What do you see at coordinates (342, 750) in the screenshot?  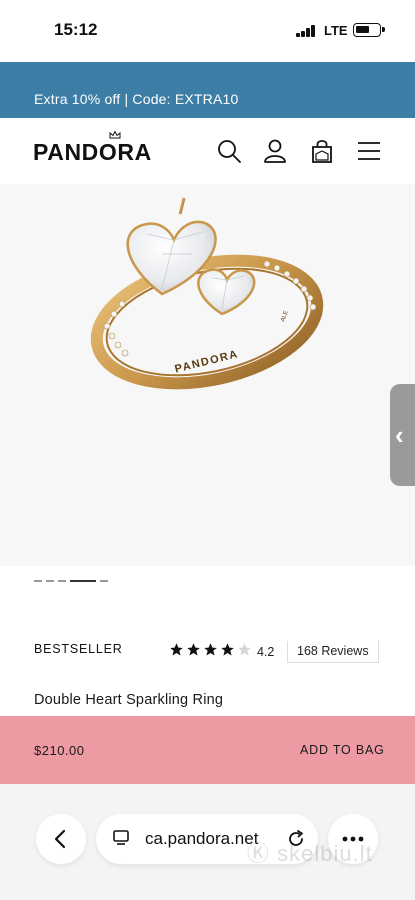 I see `add-to-bag-button: ADD TO BAG` at bounding box center [342, 750].